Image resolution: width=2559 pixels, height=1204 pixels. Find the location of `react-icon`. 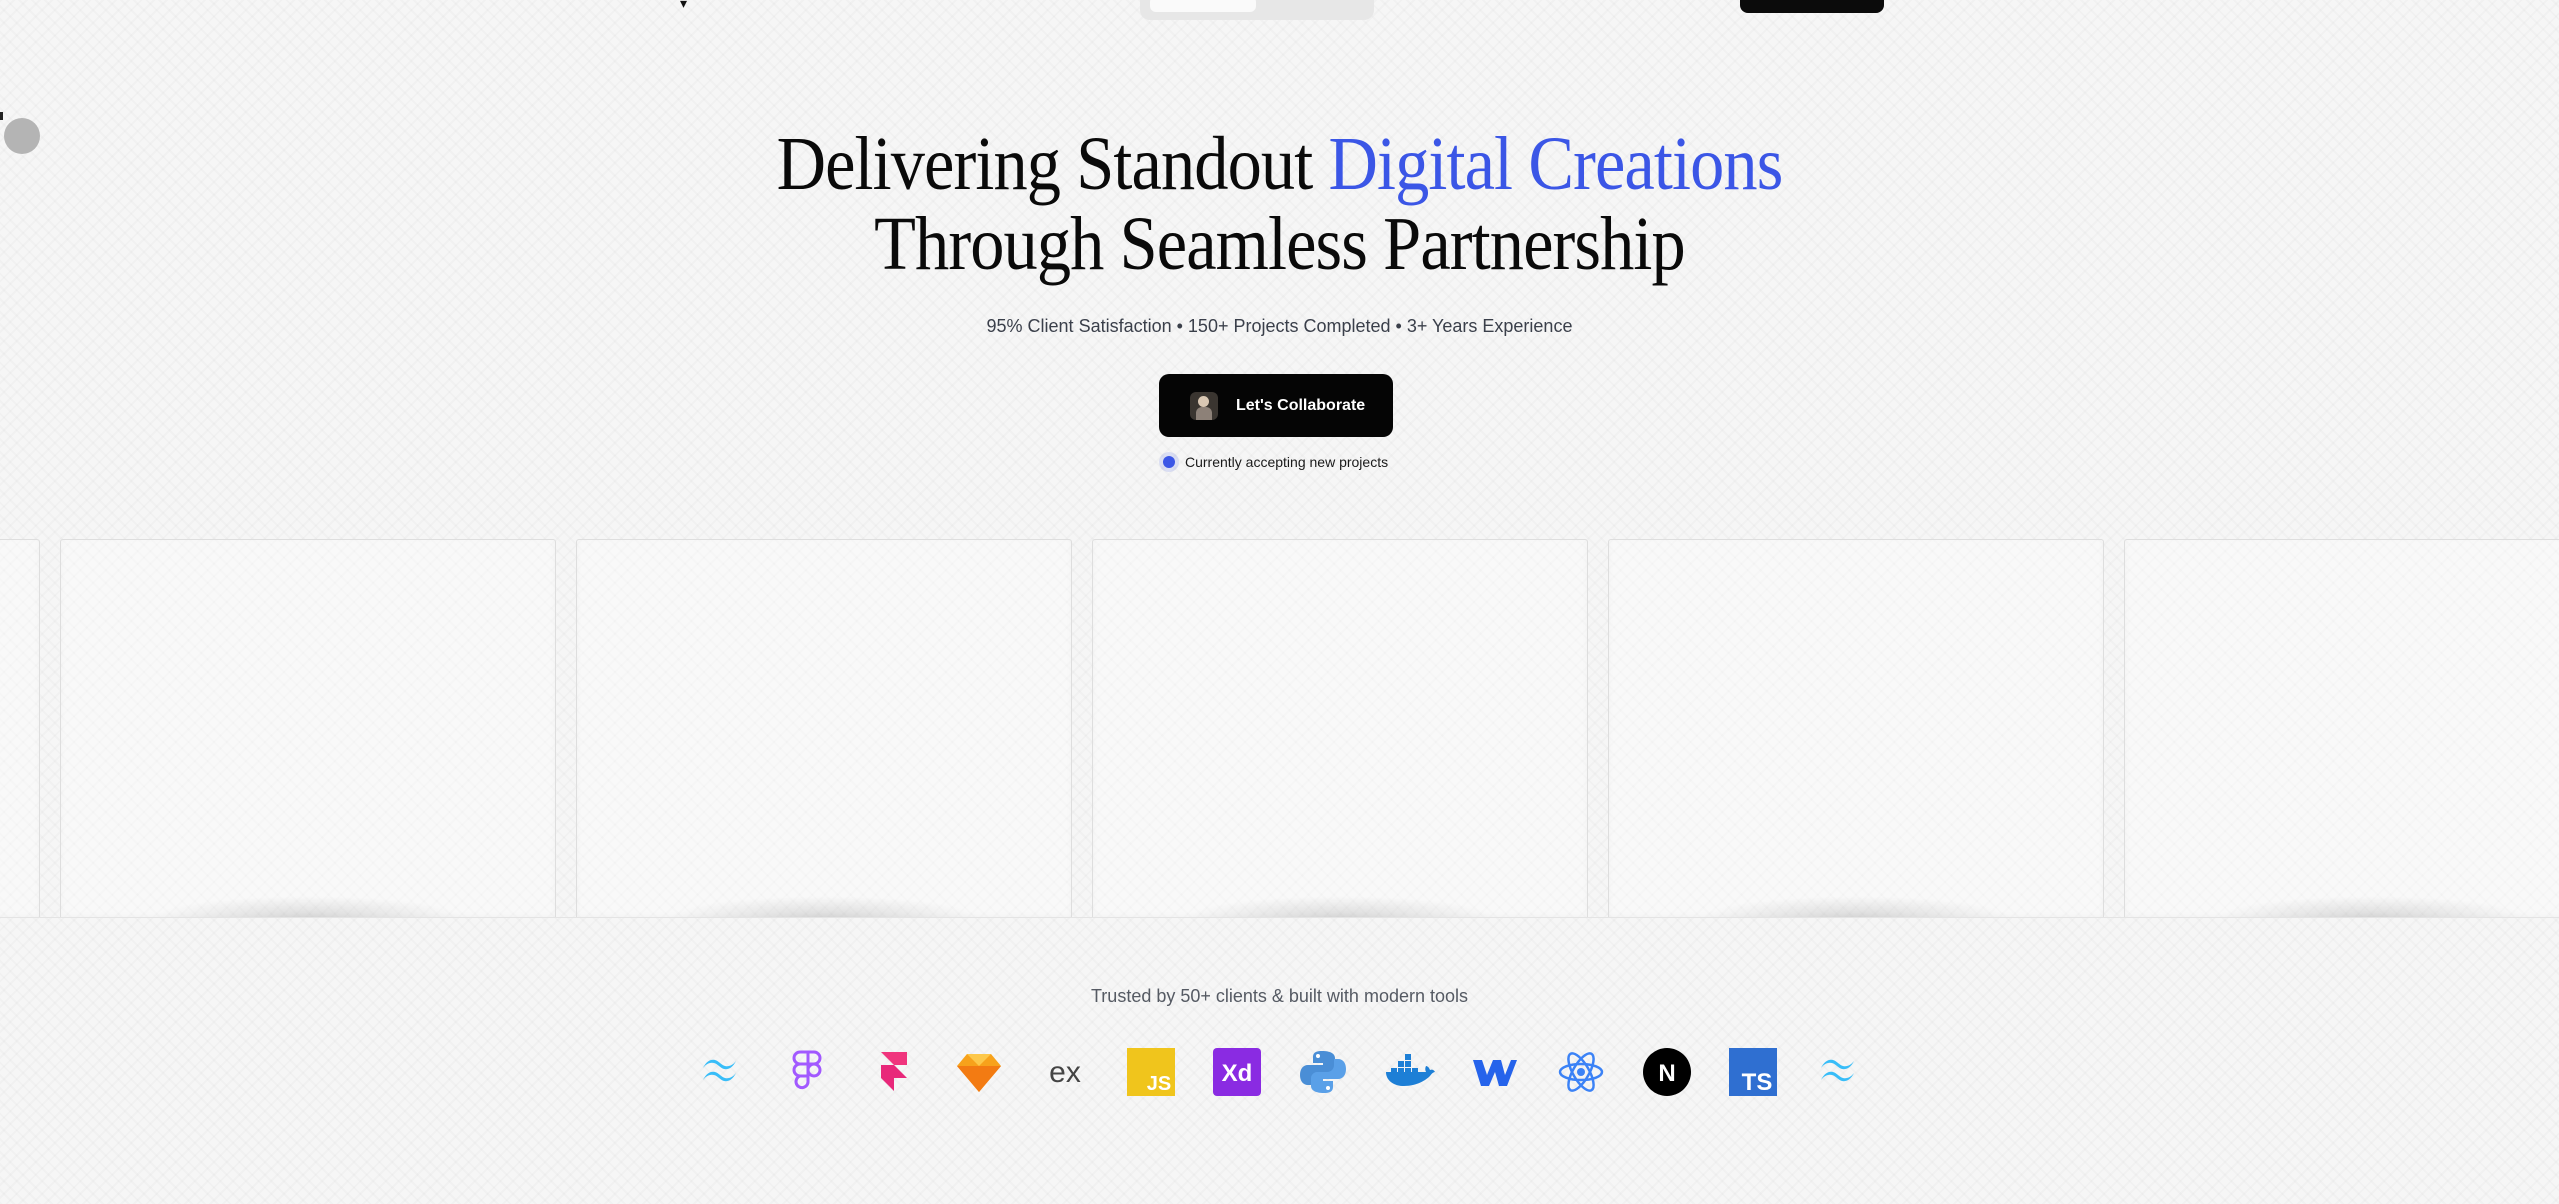

react-icon is located at coordinates (1581, 1072).